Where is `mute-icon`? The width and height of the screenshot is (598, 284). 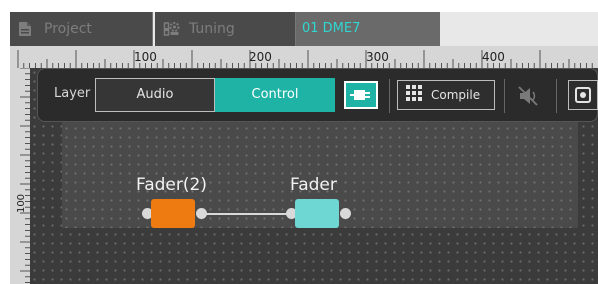 mute-icon is located at coordinates (528, 96).